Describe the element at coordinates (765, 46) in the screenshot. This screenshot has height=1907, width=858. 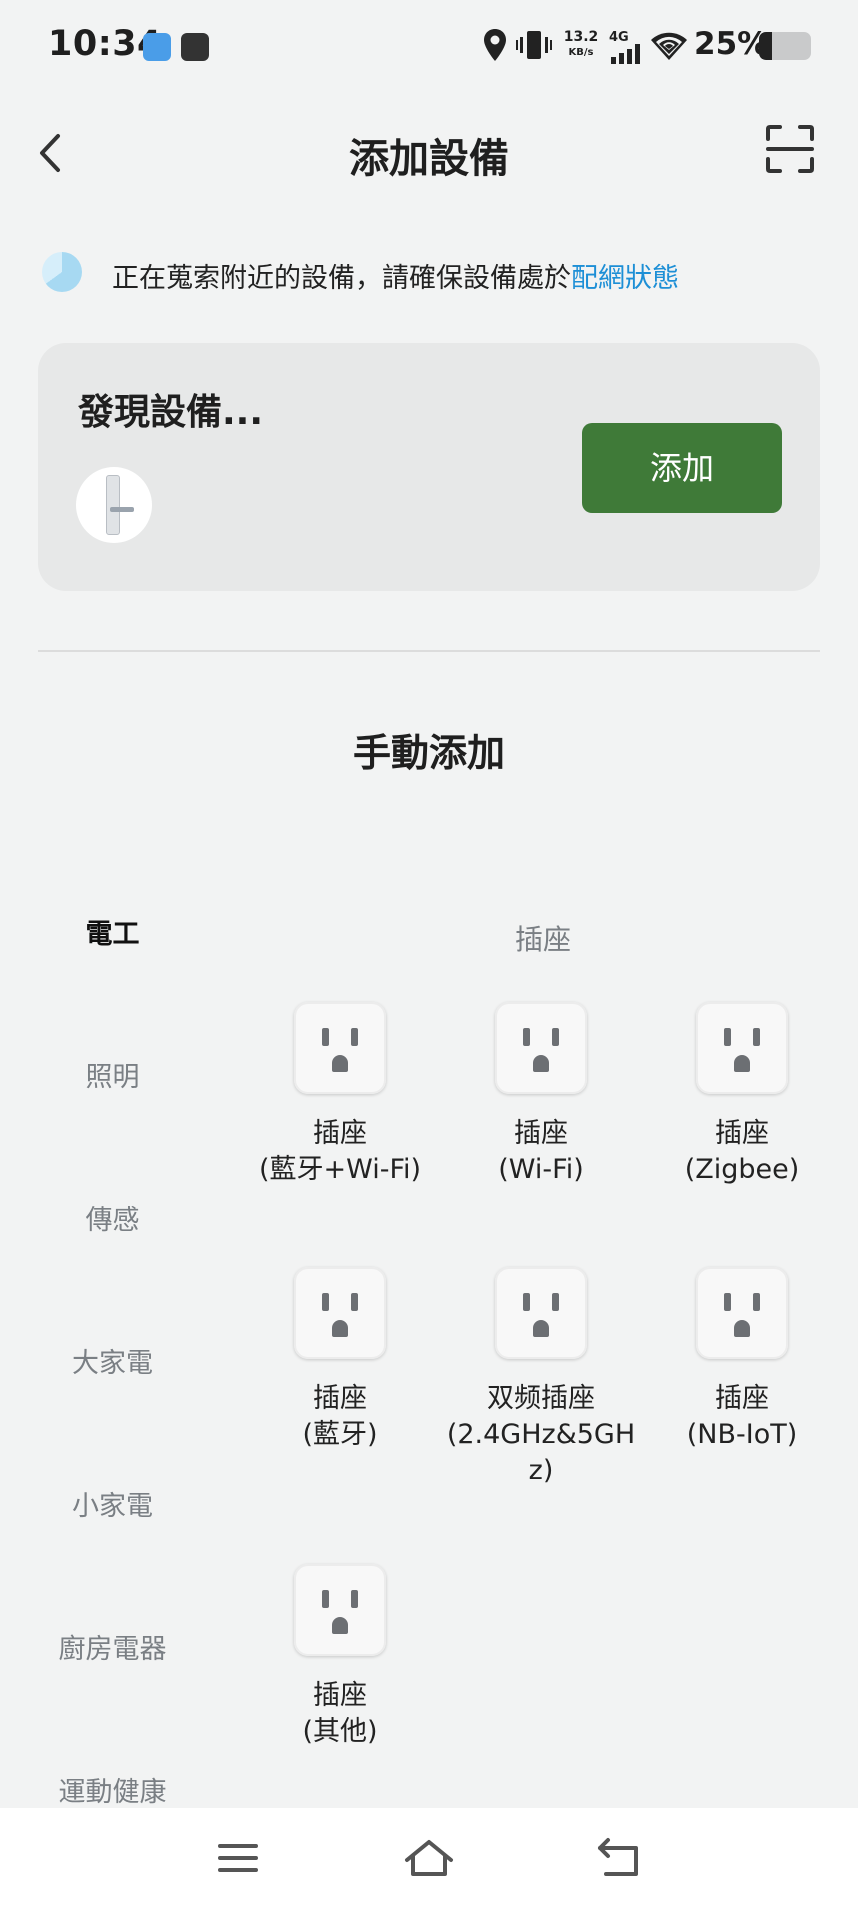
I see `battery-level-fill` at that location.